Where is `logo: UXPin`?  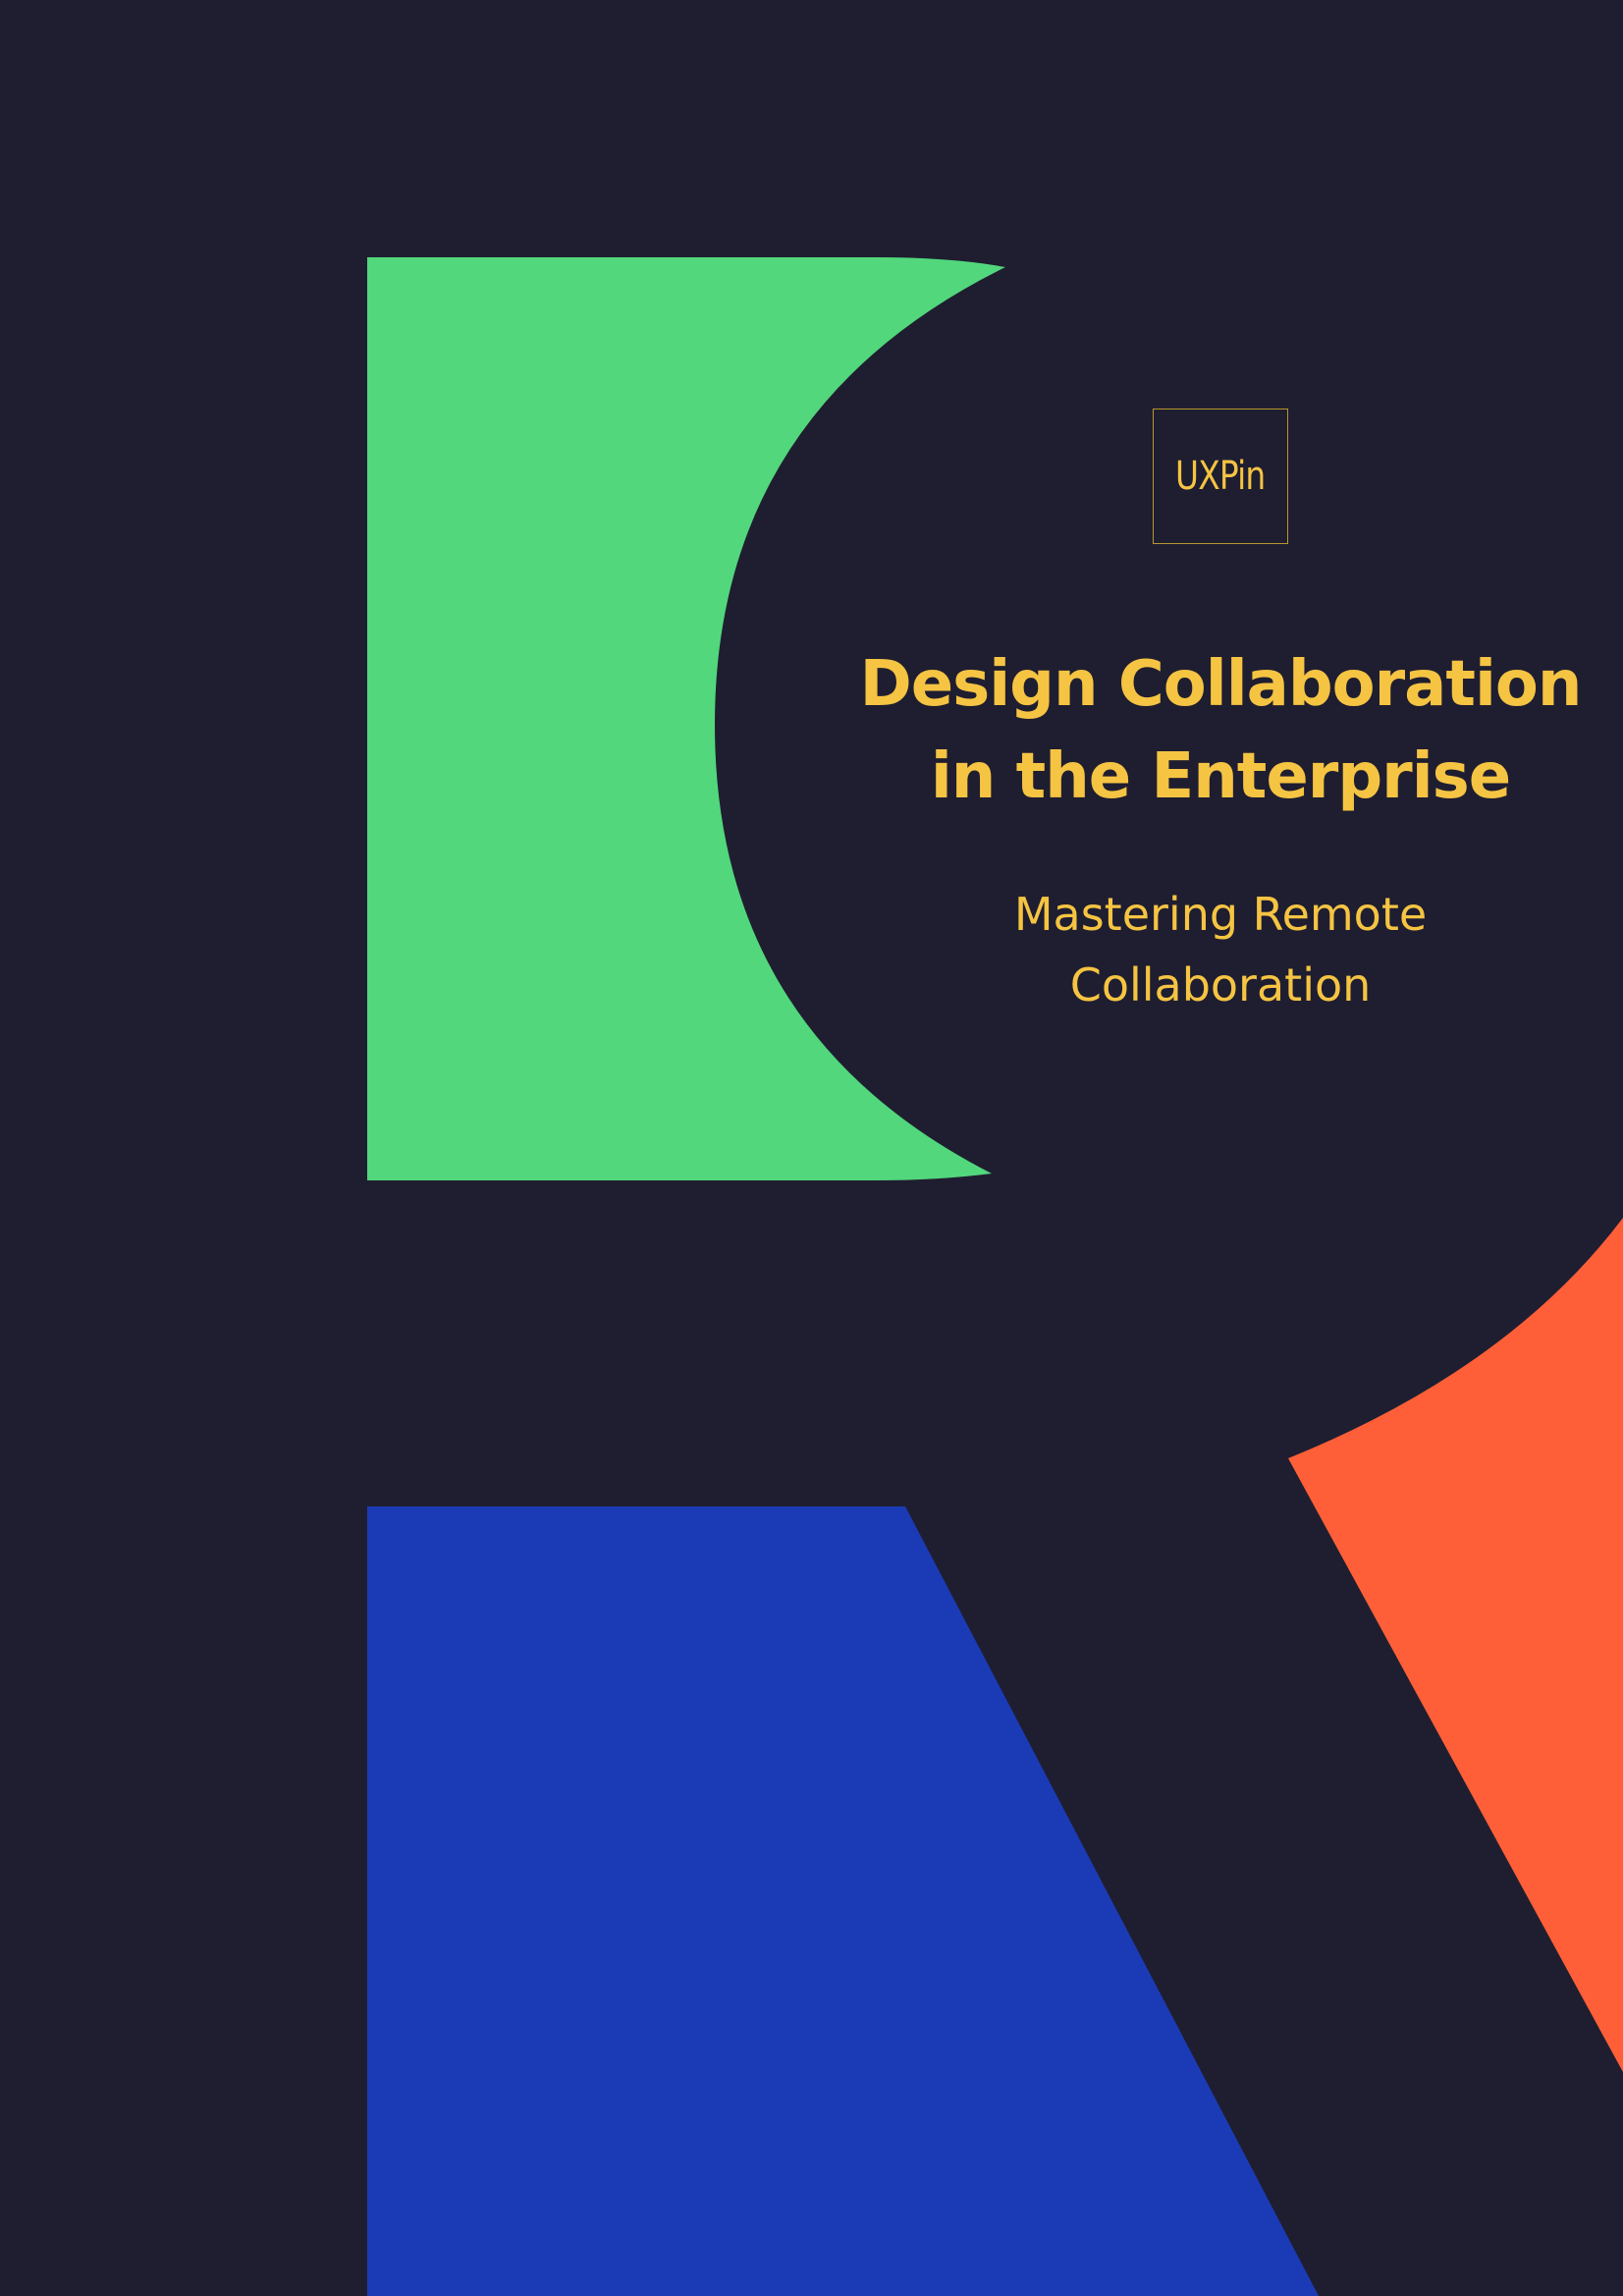 logo: UXPin is located at coordinates (1220, 476).